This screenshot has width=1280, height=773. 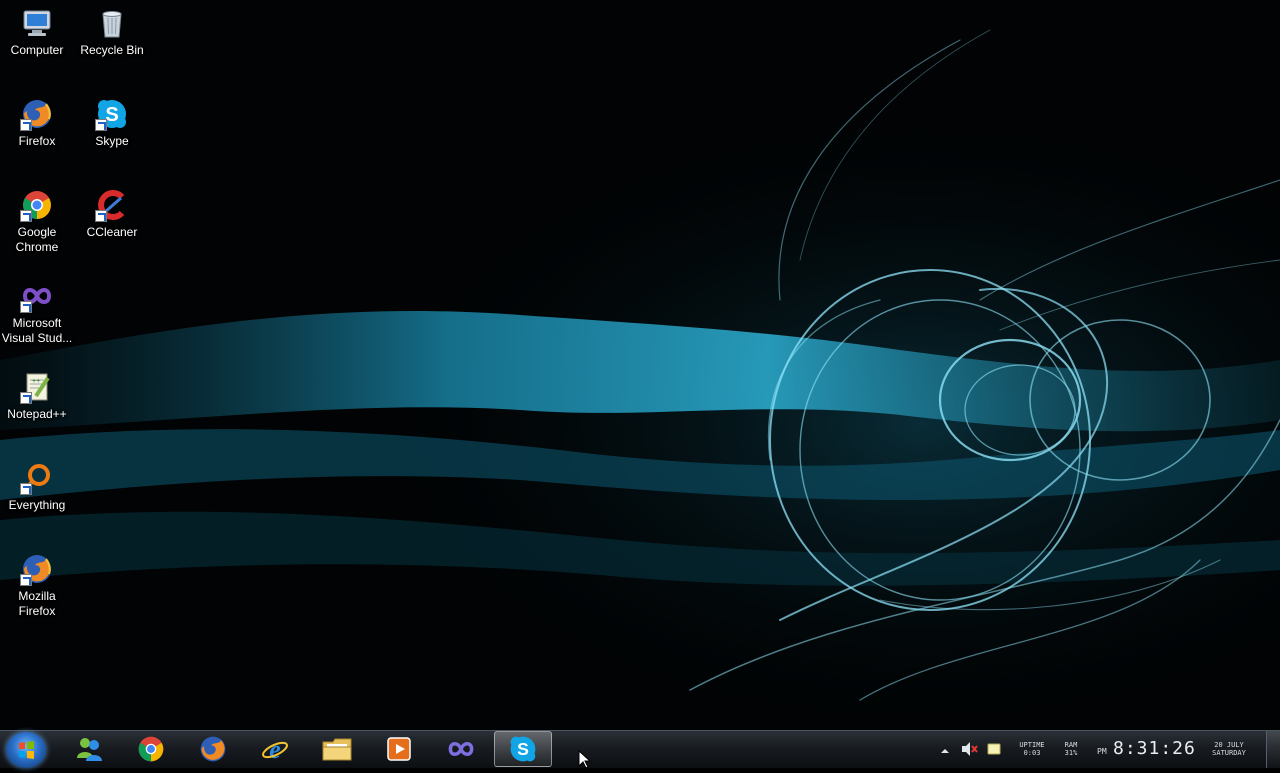 I want to click on taskbar-chrome, so click(x=151, y=749).